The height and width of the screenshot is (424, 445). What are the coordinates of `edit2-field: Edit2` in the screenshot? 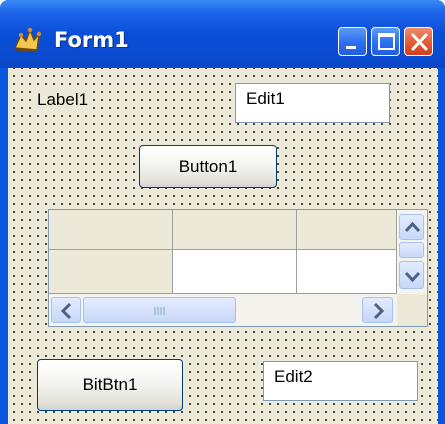 It's located at (340, 381).